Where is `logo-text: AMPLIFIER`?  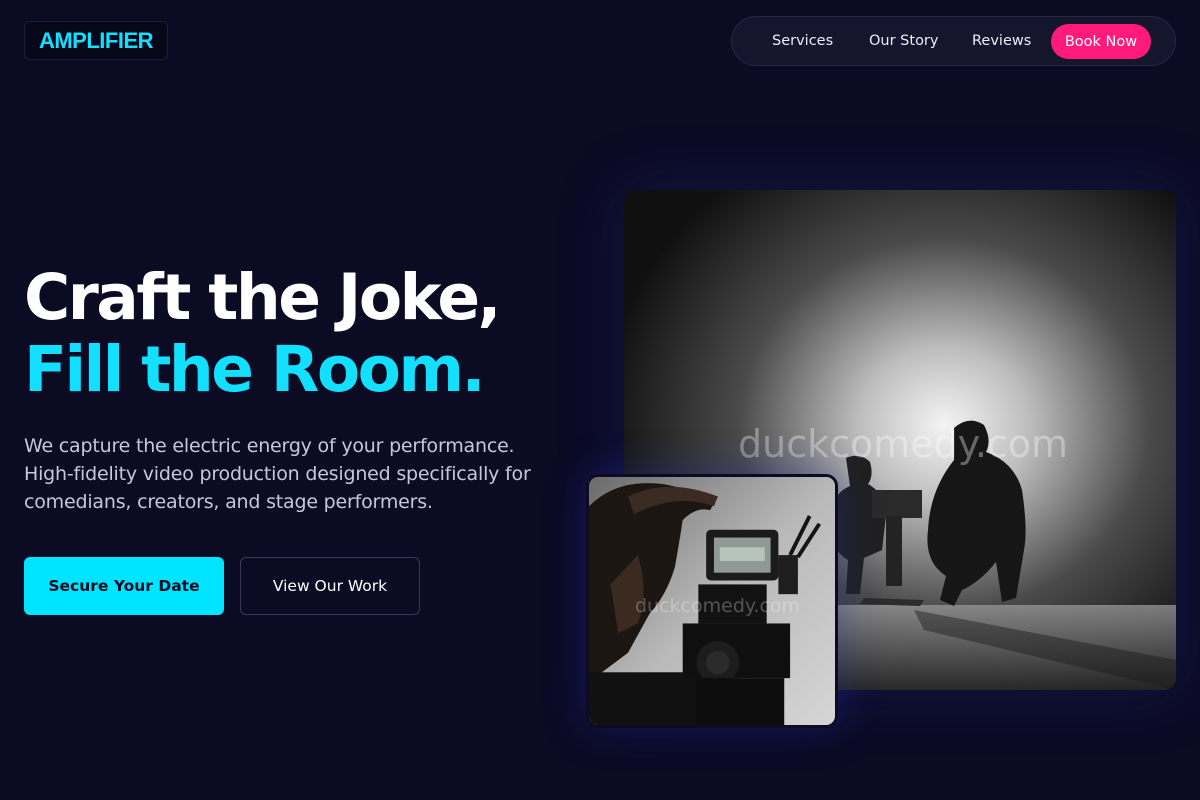 logo-text: AMPLIFIER is located at coordinates (96, 40).